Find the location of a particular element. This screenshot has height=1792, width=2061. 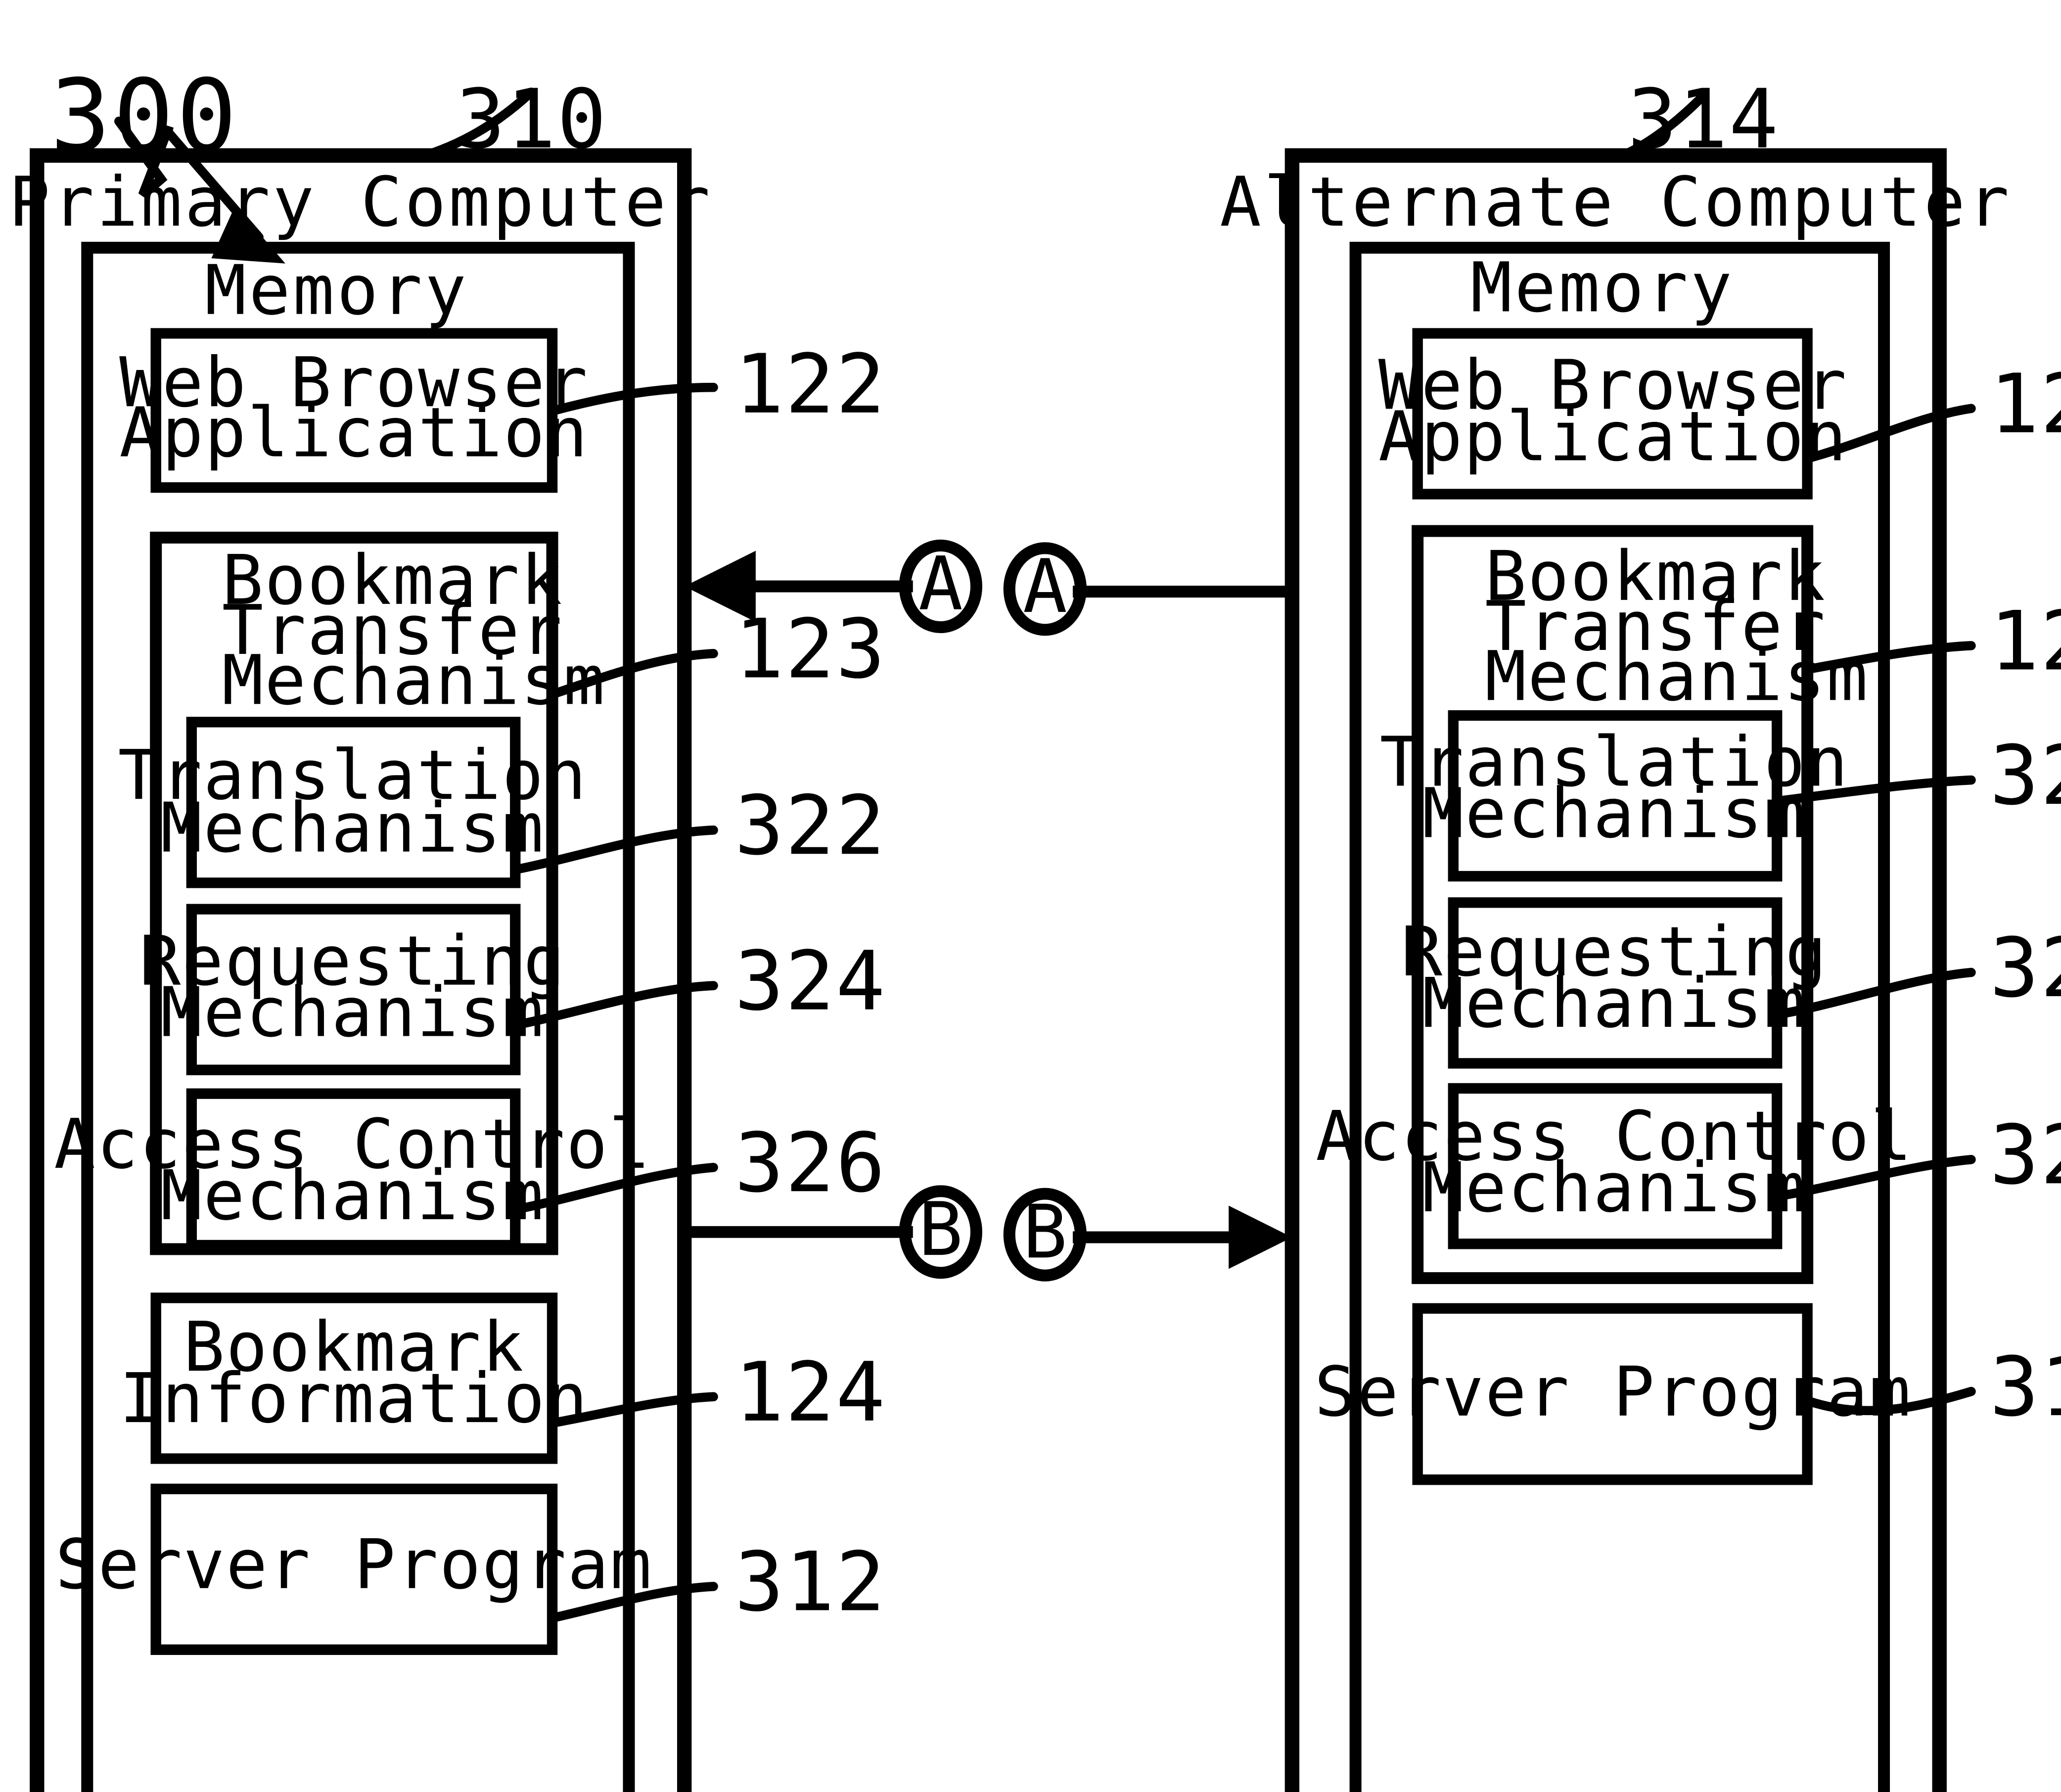

block-label-requesting-alternate-2: Mechanism is located at coordinates (1614, 1003).